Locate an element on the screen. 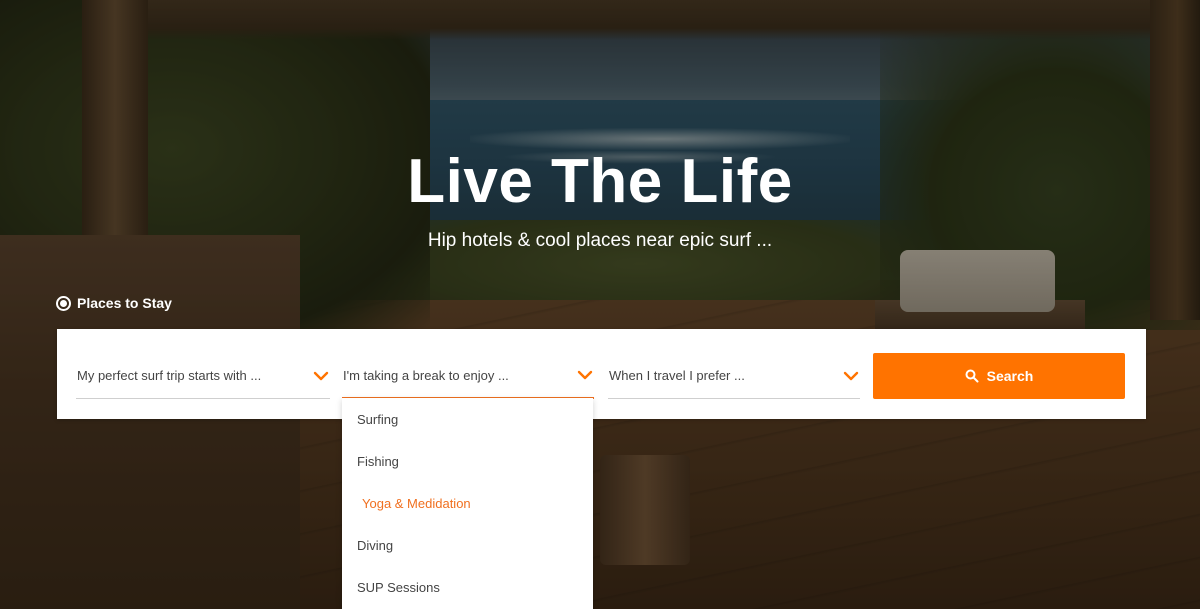 The width and height of the screenshot is (1200, 609). hero-title: Live The Life is located at coordinates (600, 181).